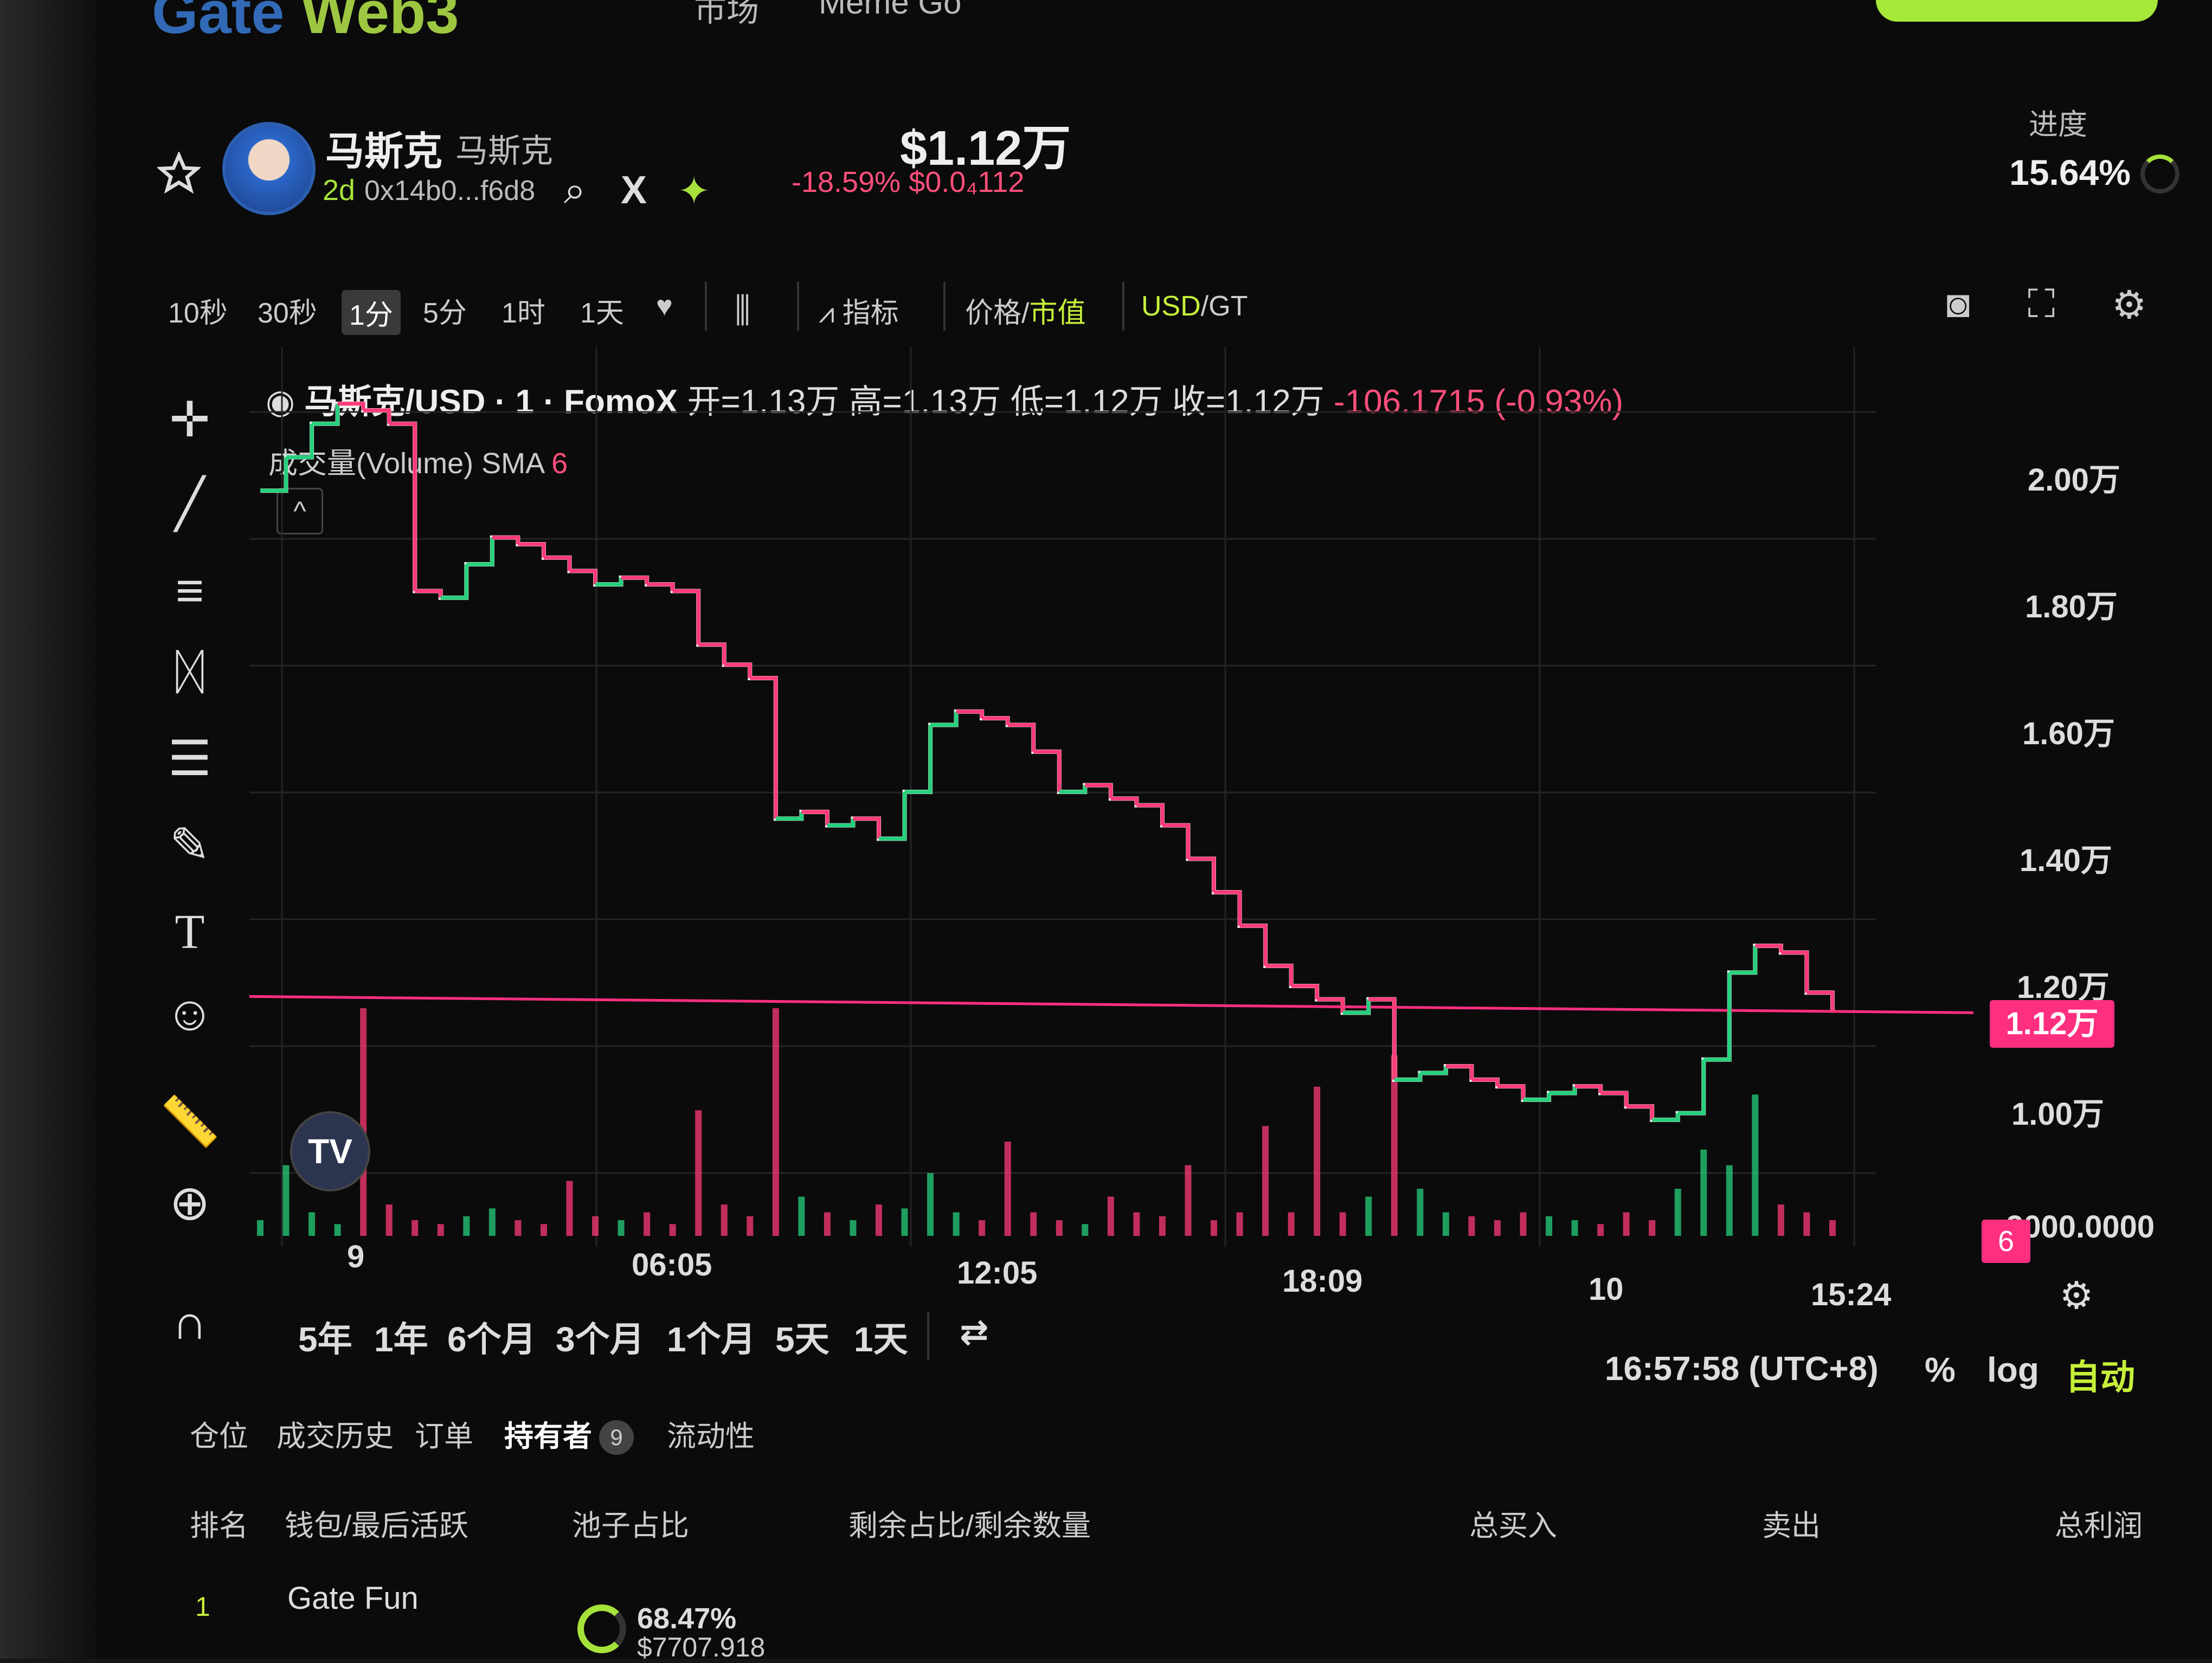  What do you see at coordinates (1513, 1522) in the screenshot?
I see `col-total-buy: 总买入` at bounding box center [1513, 1522].